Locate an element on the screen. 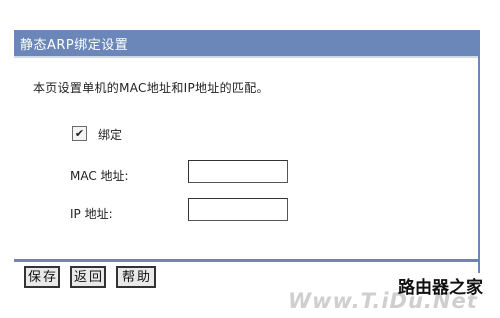 This screenshot has height=318, width=500. help-button: 帮助 is located at coordinates (136, 277).